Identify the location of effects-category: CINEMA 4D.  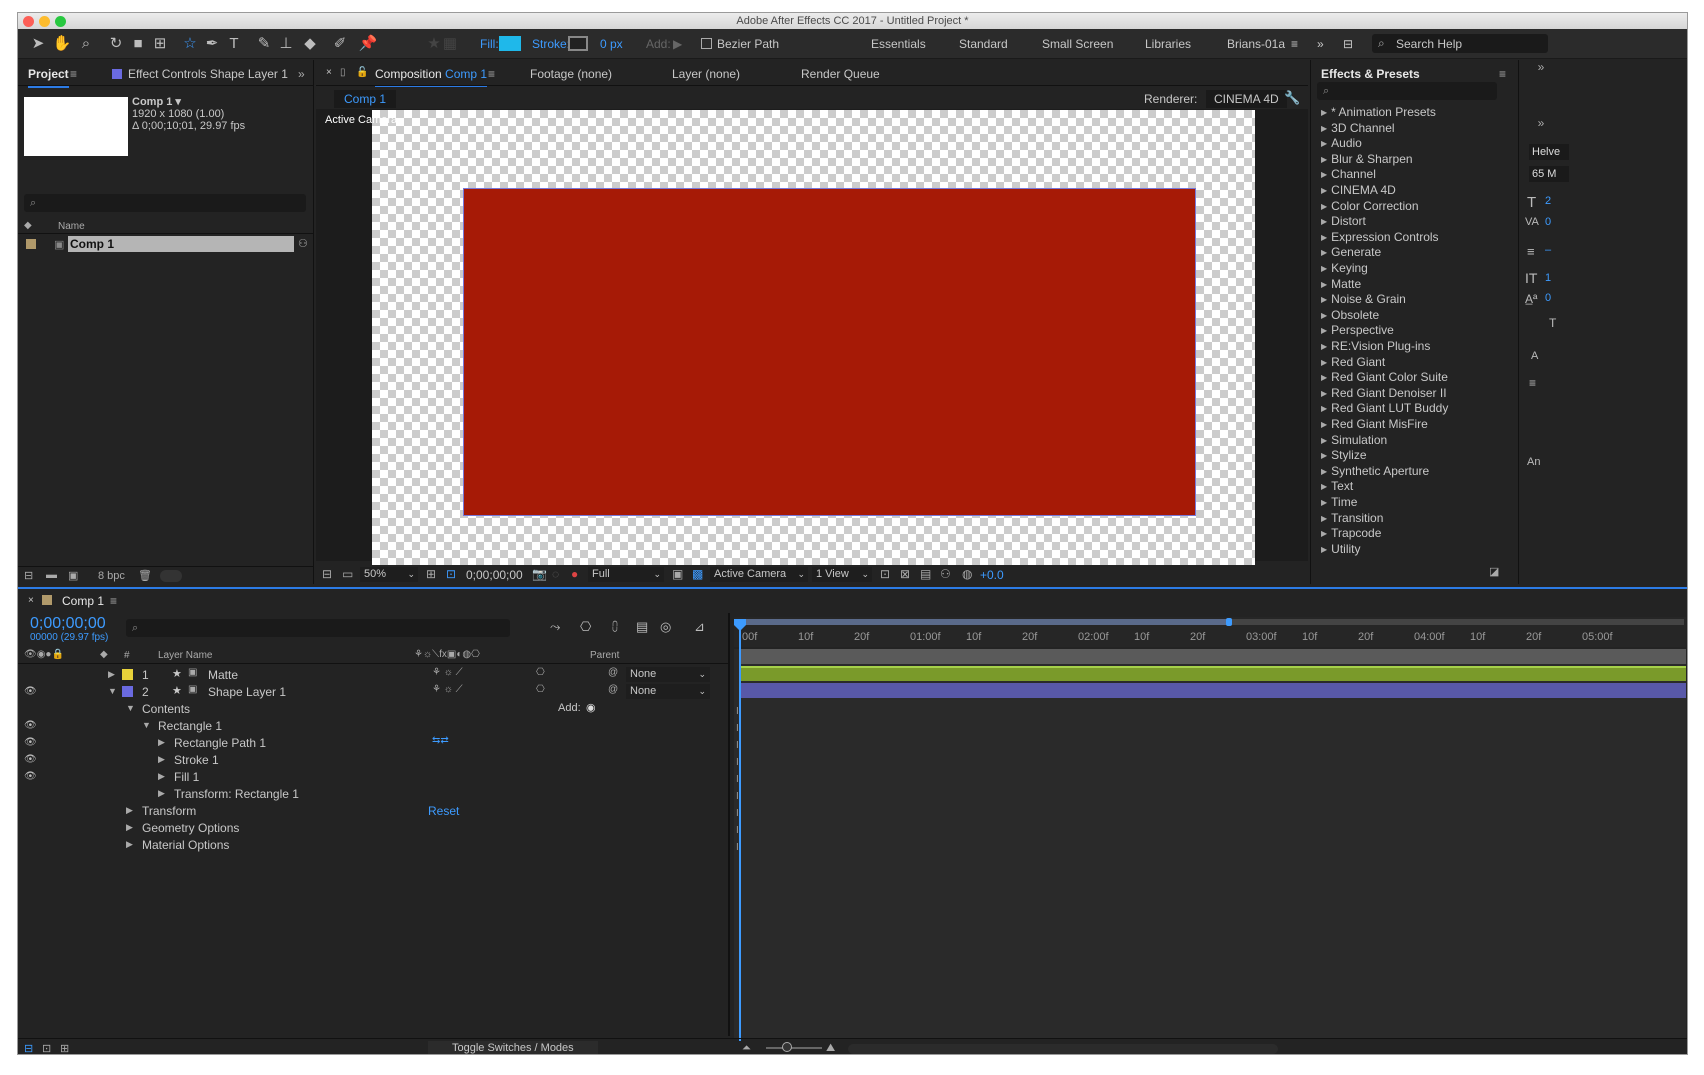
(1358, 190).